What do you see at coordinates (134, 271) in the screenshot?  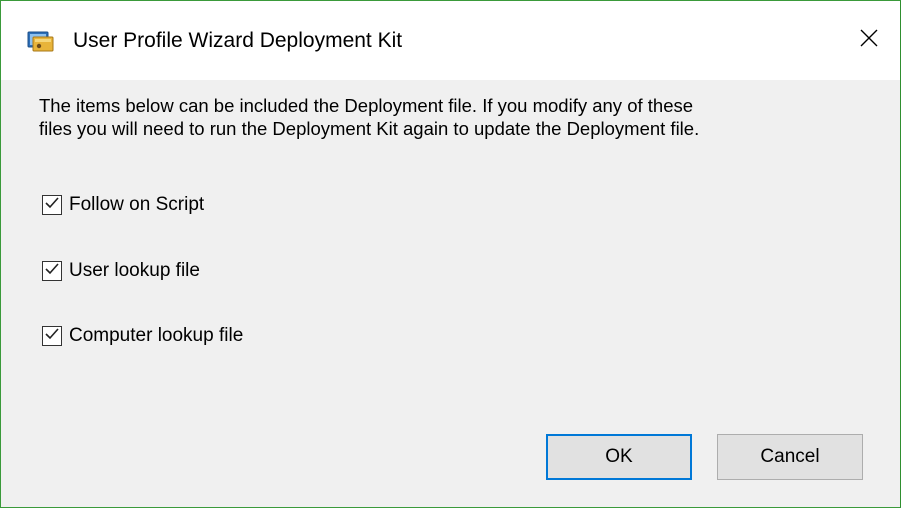 I see `checkbox-label: User lookup file` at bounding box center [134, 271].